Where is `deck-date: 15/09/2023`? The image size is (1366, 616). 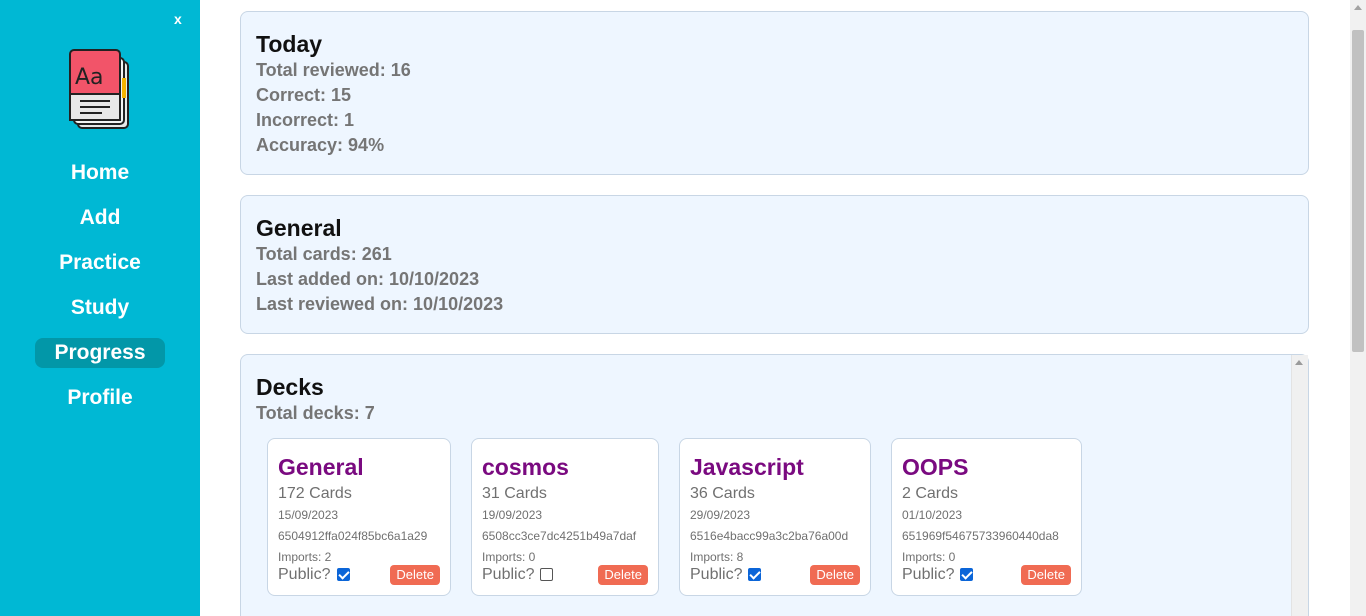 deck-date: 15/09/2023 is located at coordinates (308, 515).